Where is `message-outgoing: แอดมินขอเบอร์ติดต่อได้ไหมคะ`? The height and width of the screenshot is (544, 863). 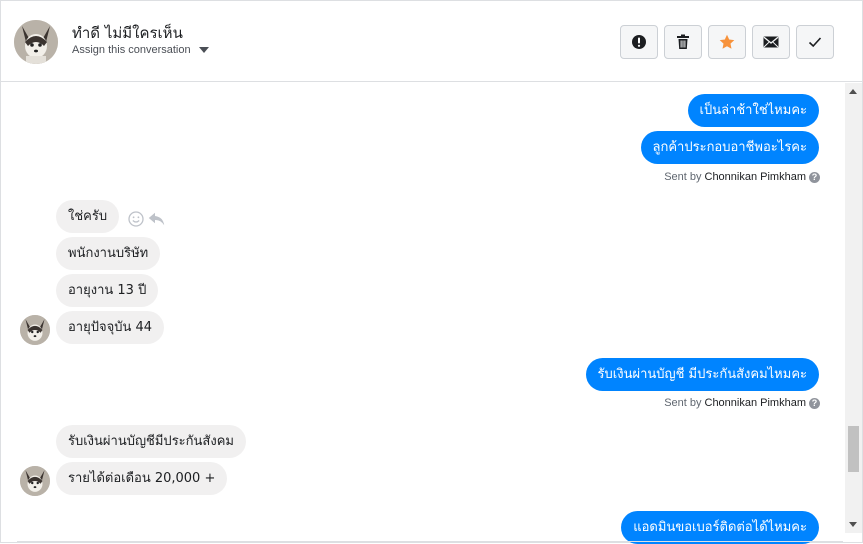
message-outgoing: แอดมินขอเบอร์ติดต่อได้ไหมคะ is located at coordinates (720, 527).